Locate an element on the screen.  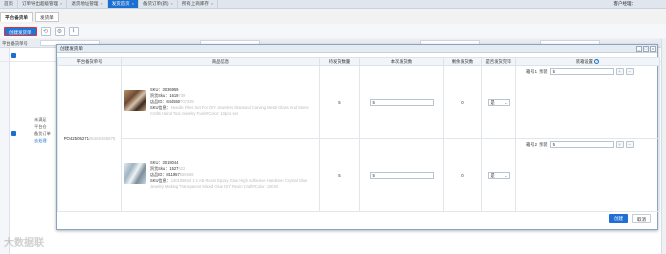
order-number-cell: PO4250527106465466875 is located at coordinates (89, 138).